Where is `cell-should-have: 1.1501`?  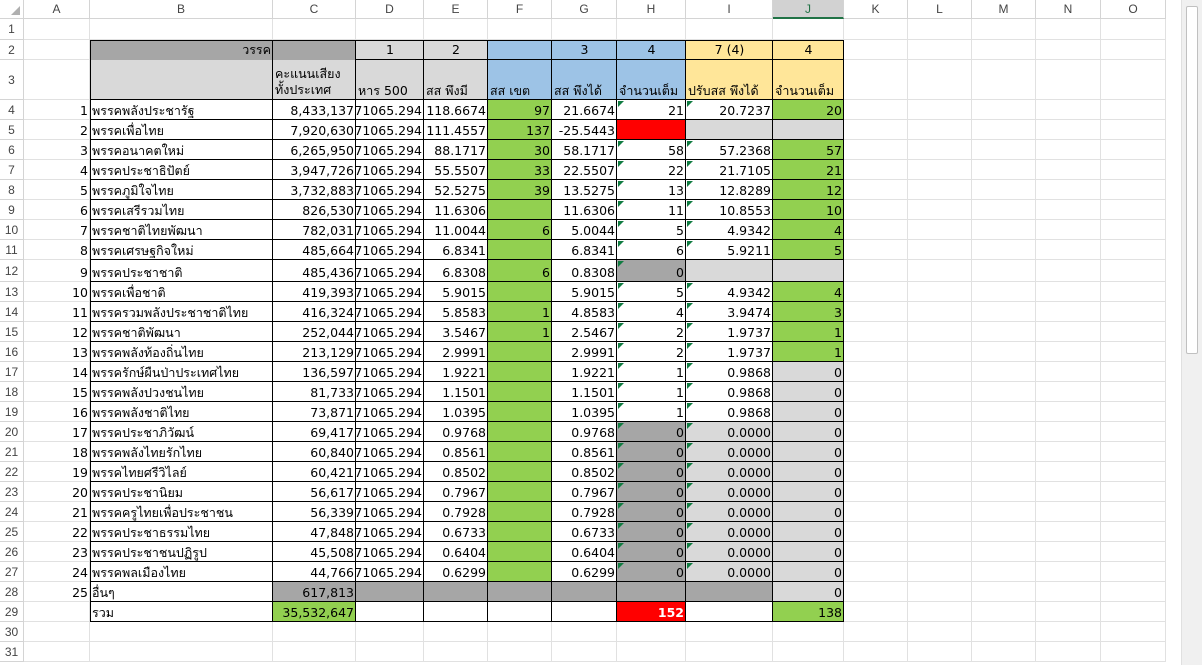
cell-should-have: 1.1501 is located at coordinates (456, 392).